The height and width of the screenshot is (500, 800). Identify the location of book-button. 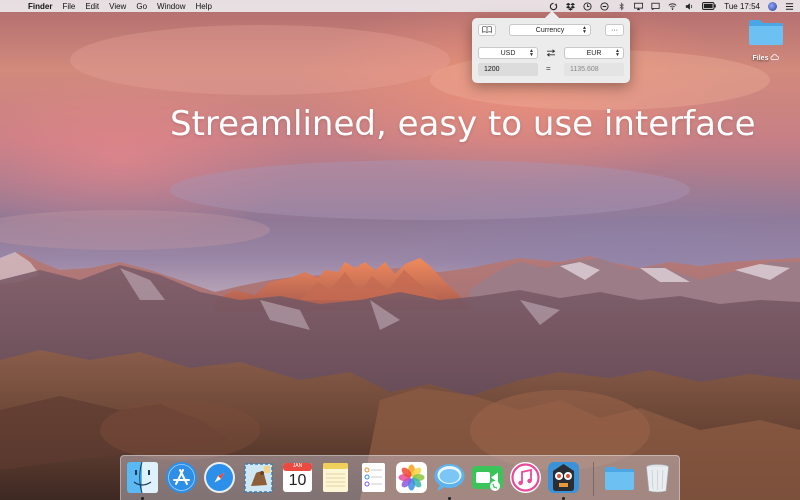
(487, 30).